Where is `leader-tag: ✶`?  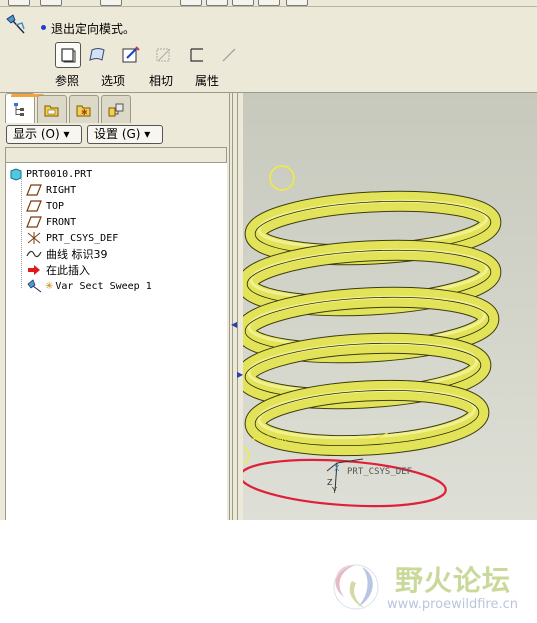 leader-tag: ✶ is located at coordinates (378, 439).